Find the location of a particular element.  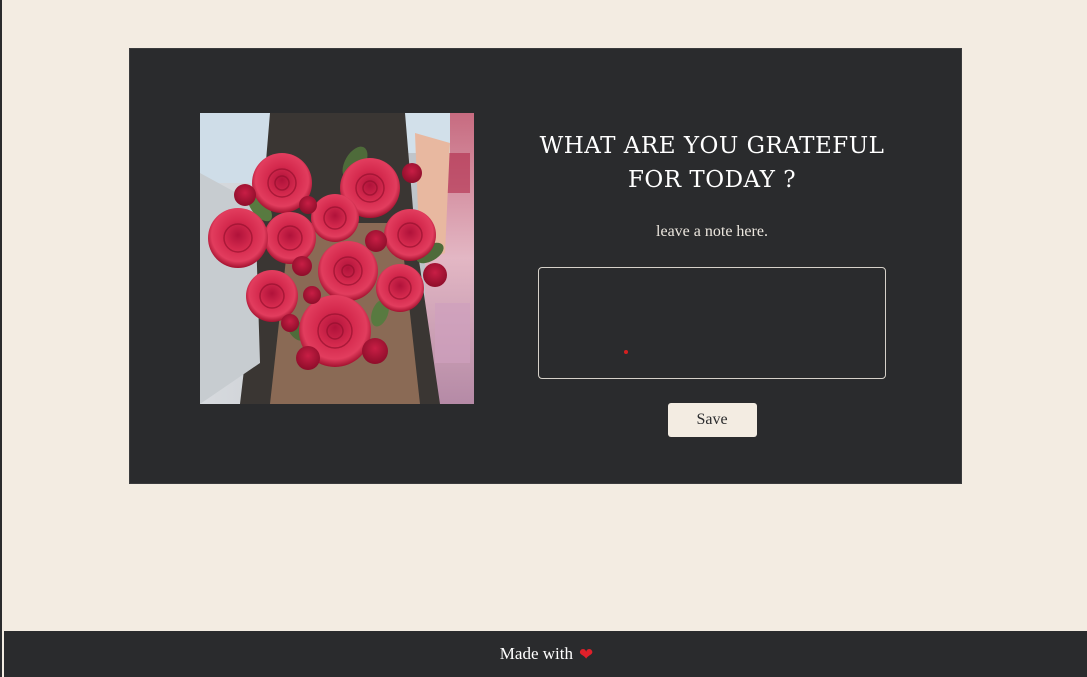

roses-image is located at coordinates (337, 258).